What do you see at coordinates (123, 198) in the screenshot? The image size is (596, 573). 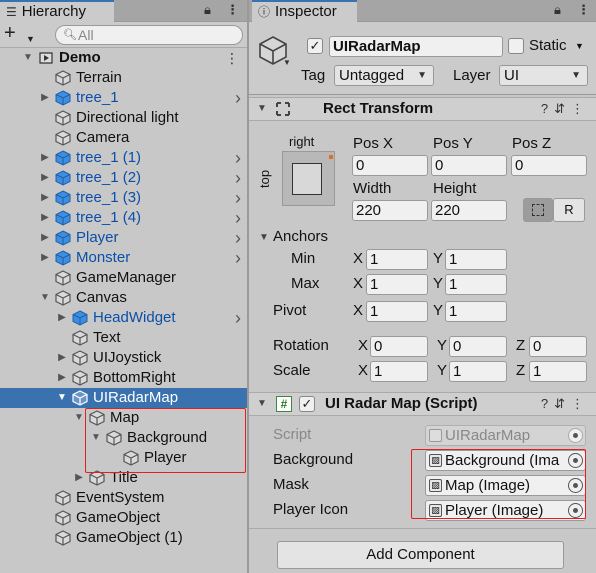 I see `hierarchy-item: ▶ tree_1 (3) ›` at bounding box center [123, 198].